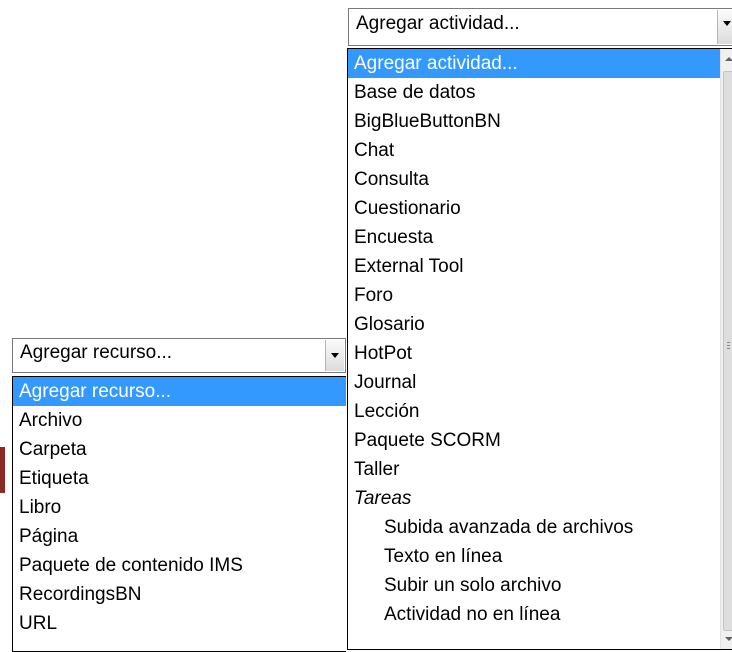  Describe the element at coordinates (534, 469) in the screenshot. I see `activity-option: Taller` at that location.